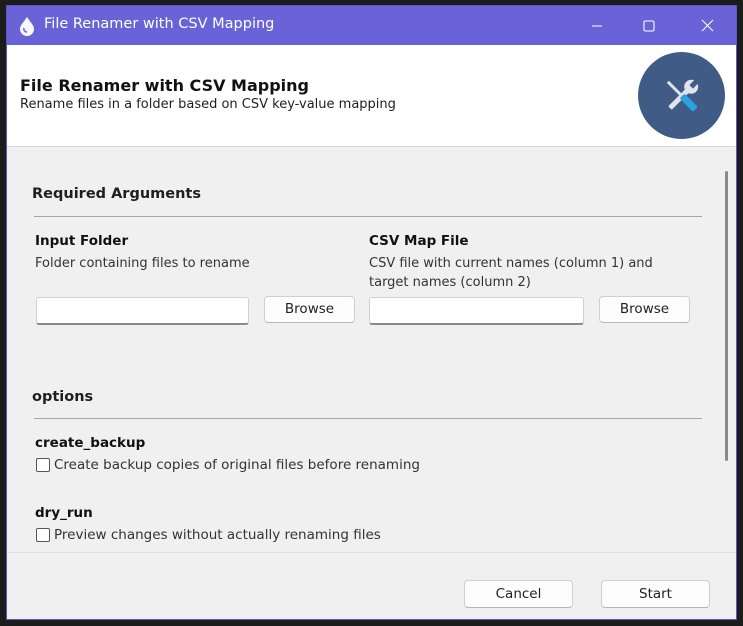 The height and width of the screenshot is (626, 743). What do you see at coordinates (142, 311) in the screenshot?
I see `input-folder-field` at bounding box center [142, 311].